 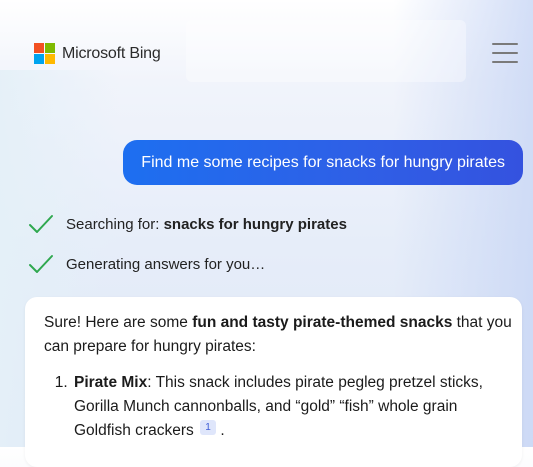 I want to click on status-searching: Searching for: snacks for hungry pirates, so click(x=187, y=224).